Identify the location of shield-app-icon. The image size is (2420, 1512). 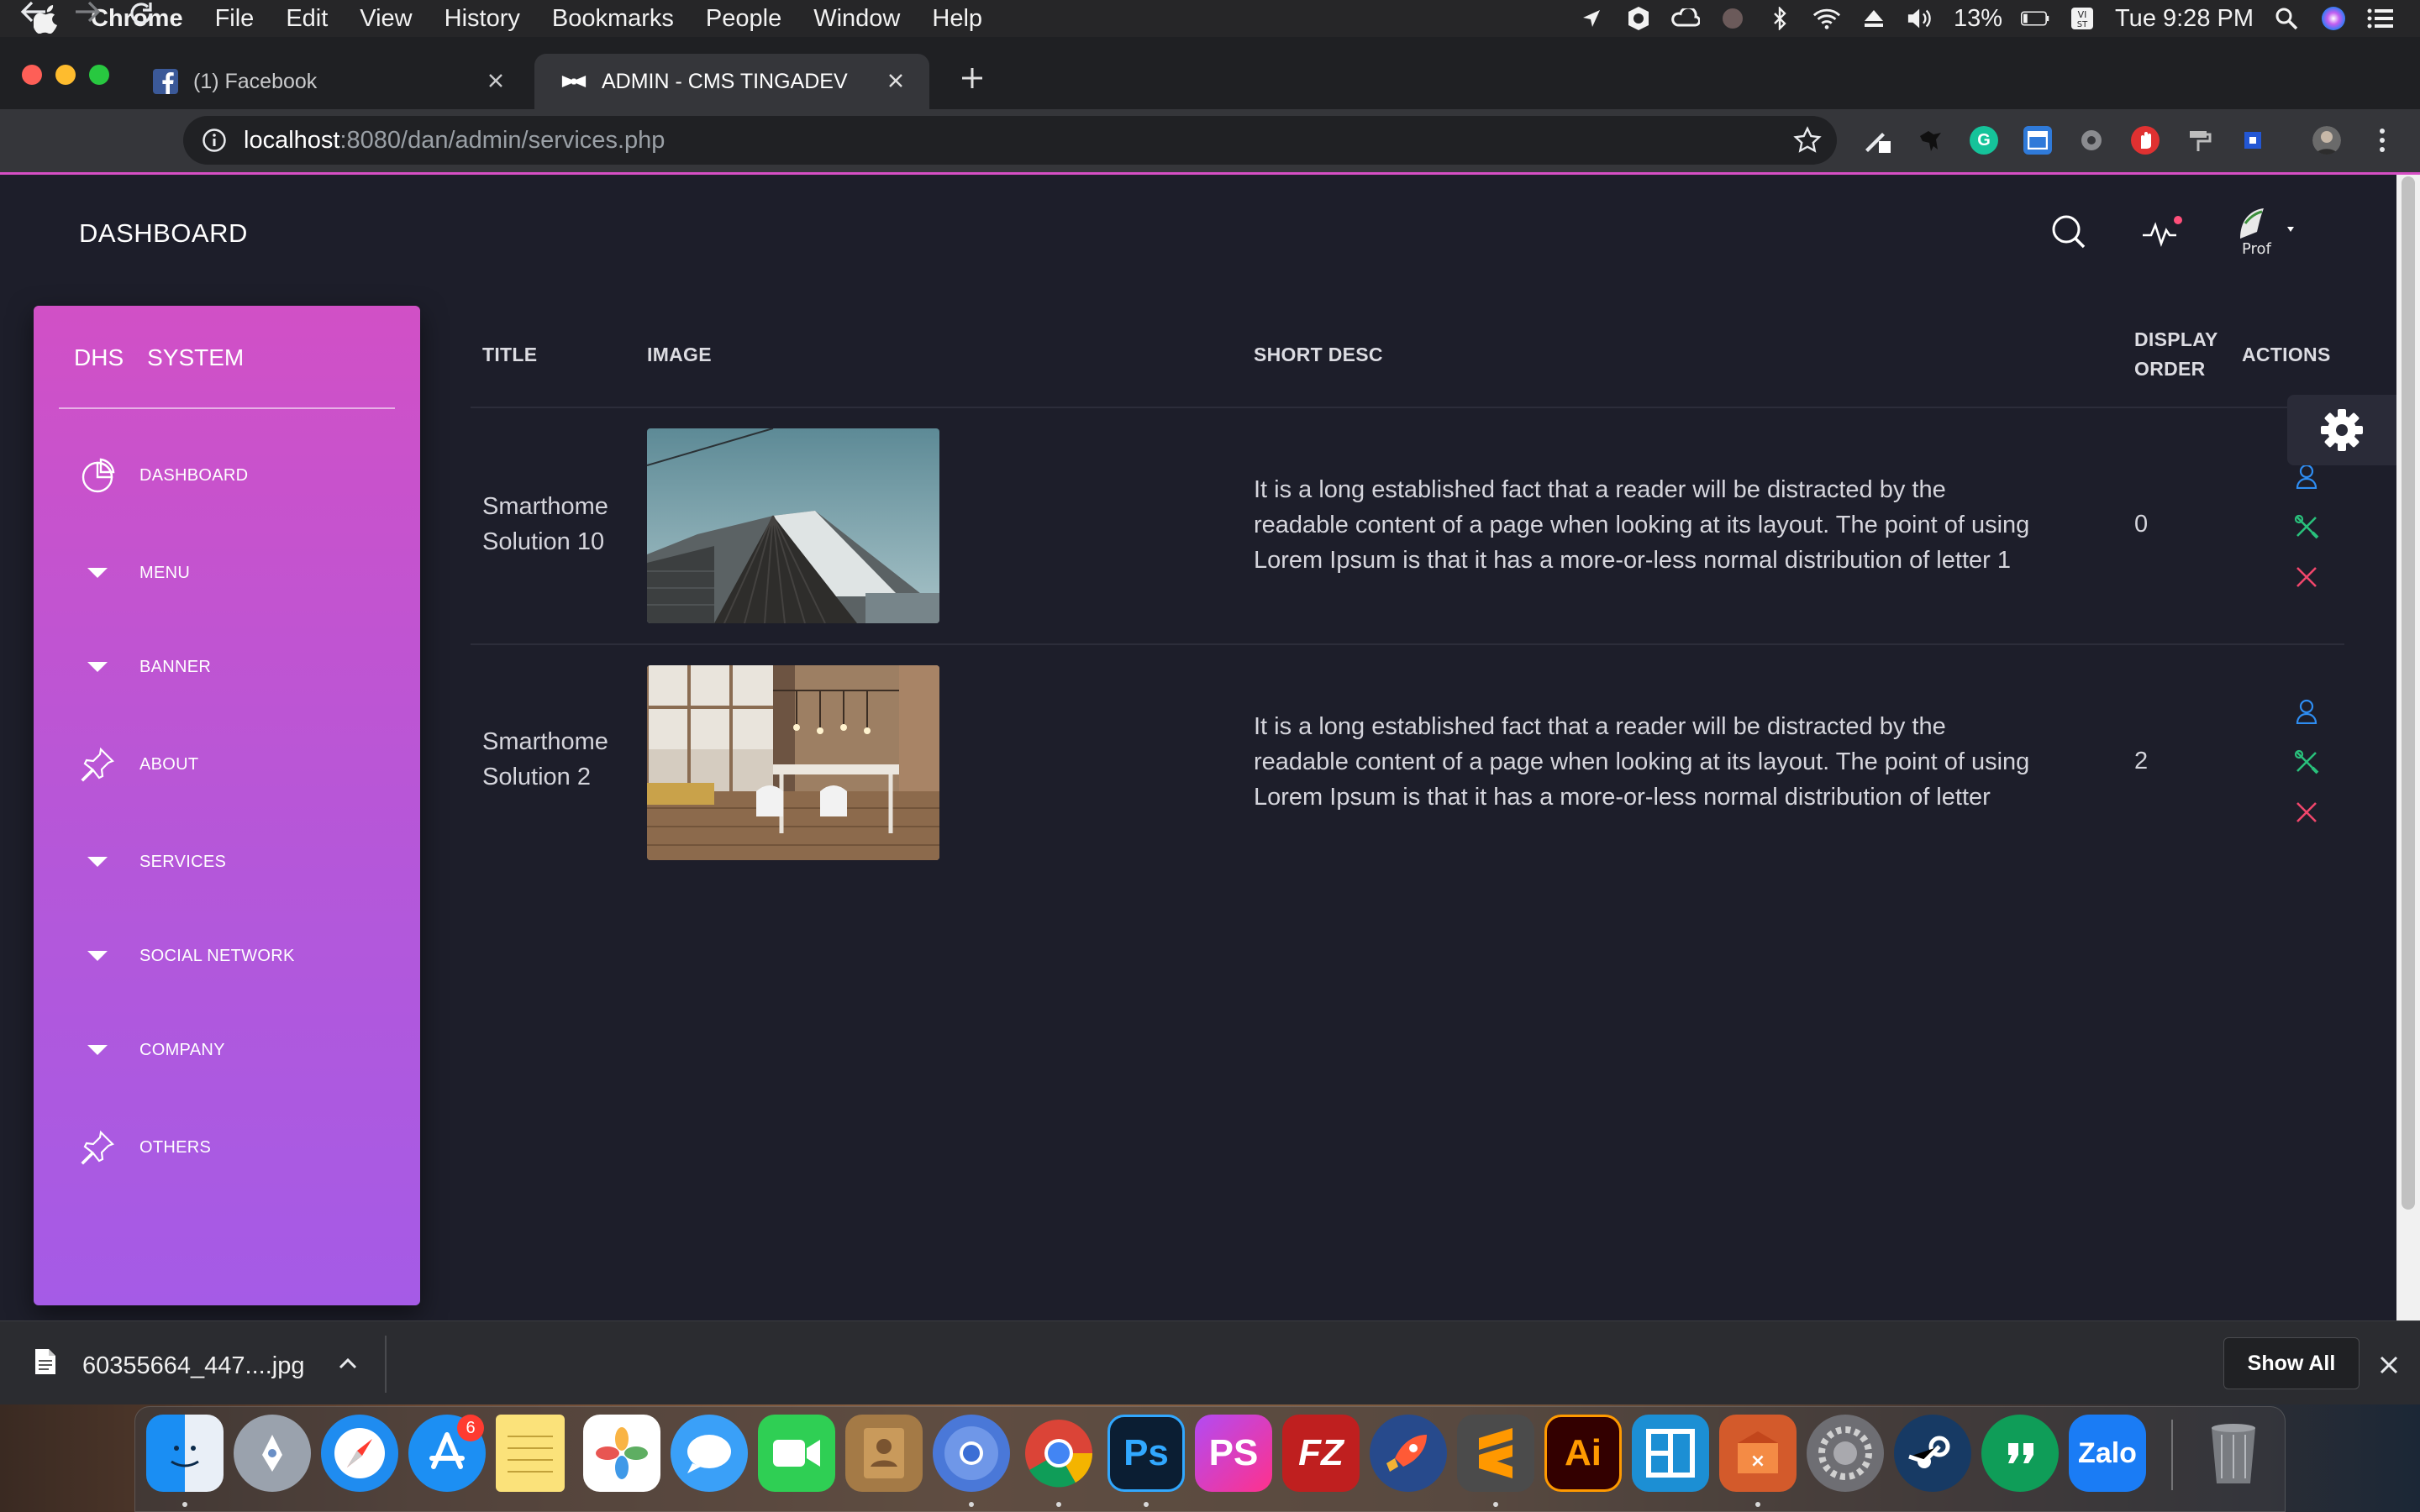
(1638, 18).